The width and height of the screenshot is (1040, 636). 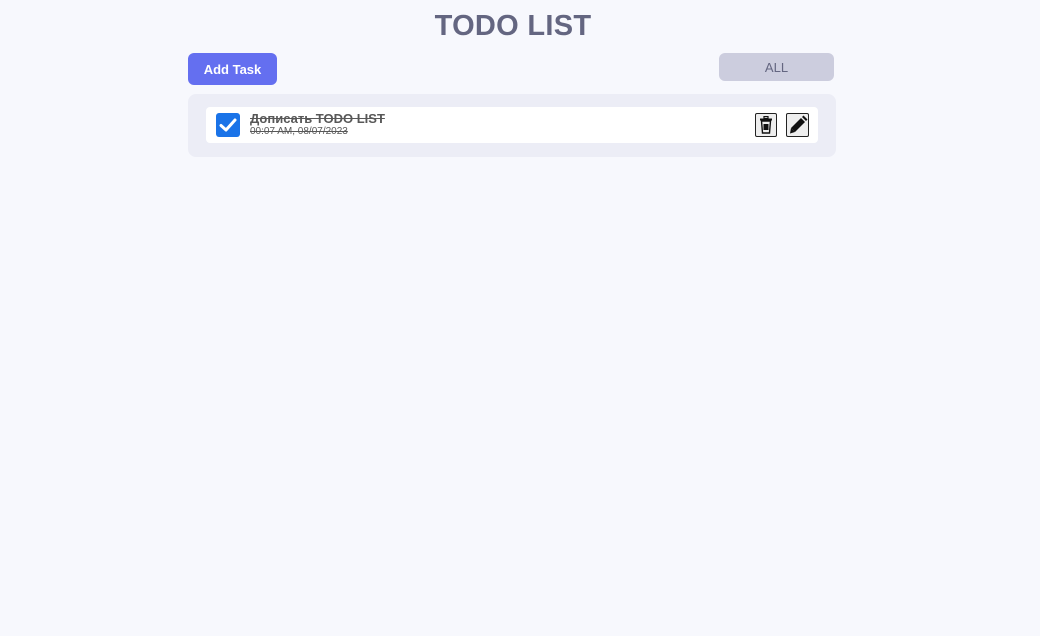 I want to click on checkmark-icon, so click(x=228, y=125).